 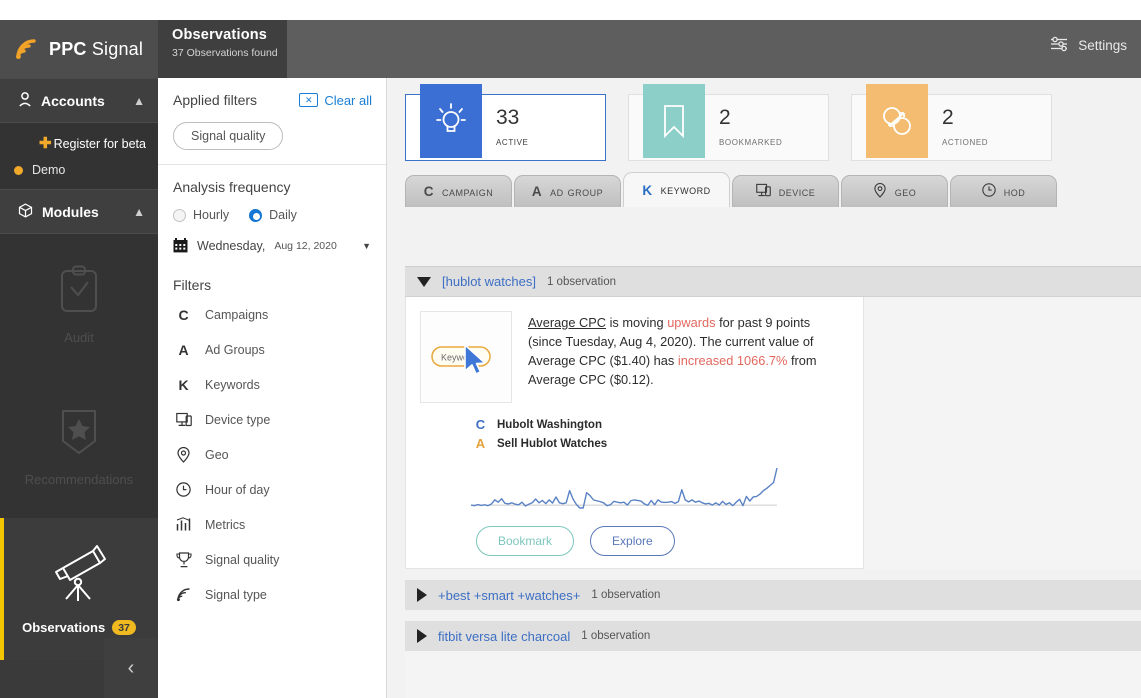 What do you see at coordinates (272, 384) in the screenshot?
I see `filter-item-keywords: K Keywords` at bounding box center [272, 384].